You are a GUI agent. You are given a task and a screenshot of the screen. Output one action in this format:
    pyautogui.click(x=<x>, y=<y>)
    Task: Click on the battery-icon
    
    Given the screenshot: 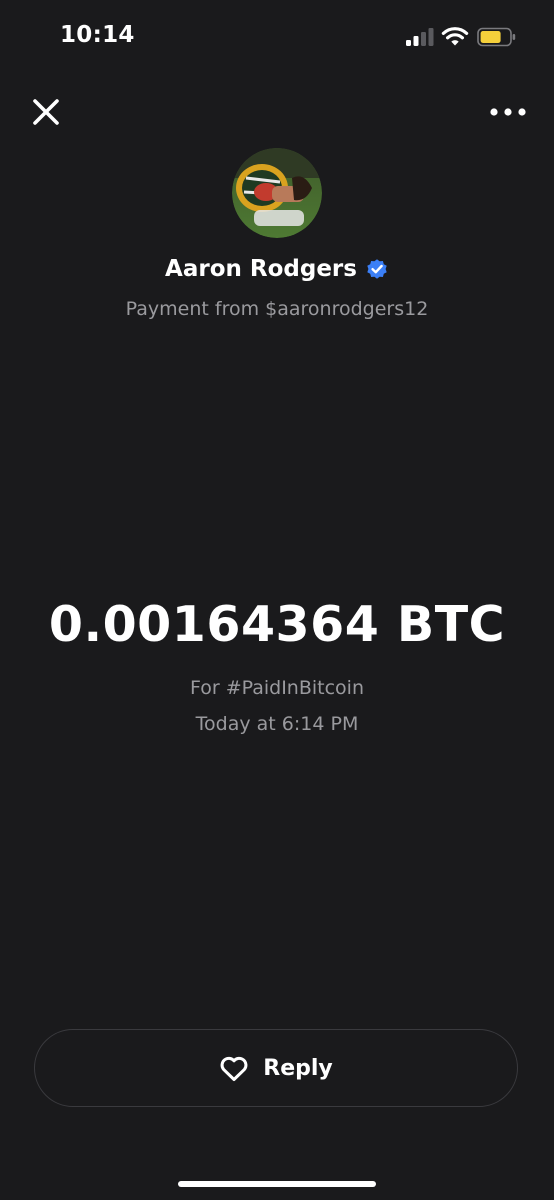 What is the action you would take?
    pyautogui.click(x=496, y=37)
    